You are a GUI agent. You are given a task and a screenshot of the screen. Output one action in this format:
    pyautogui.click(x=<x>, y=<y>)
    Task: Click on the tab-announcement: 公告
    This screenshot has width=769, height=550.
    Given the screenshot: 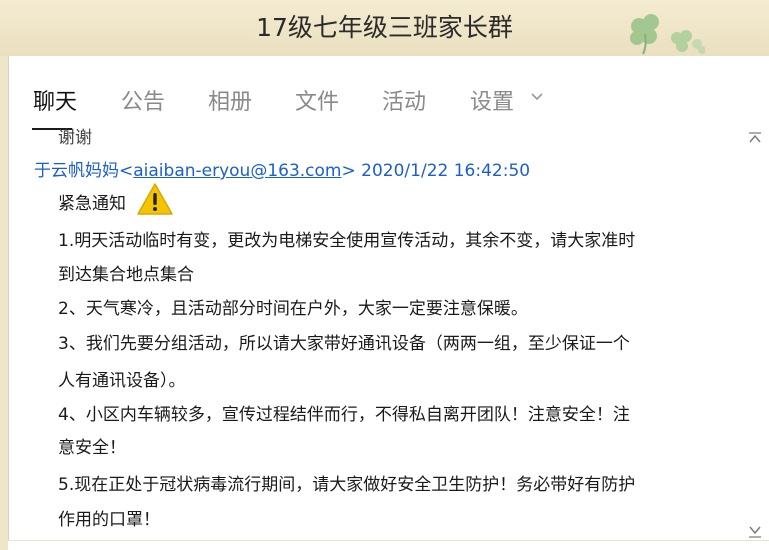 What is the action you would take?
    pyautogui.click(x=143, y=100)
    